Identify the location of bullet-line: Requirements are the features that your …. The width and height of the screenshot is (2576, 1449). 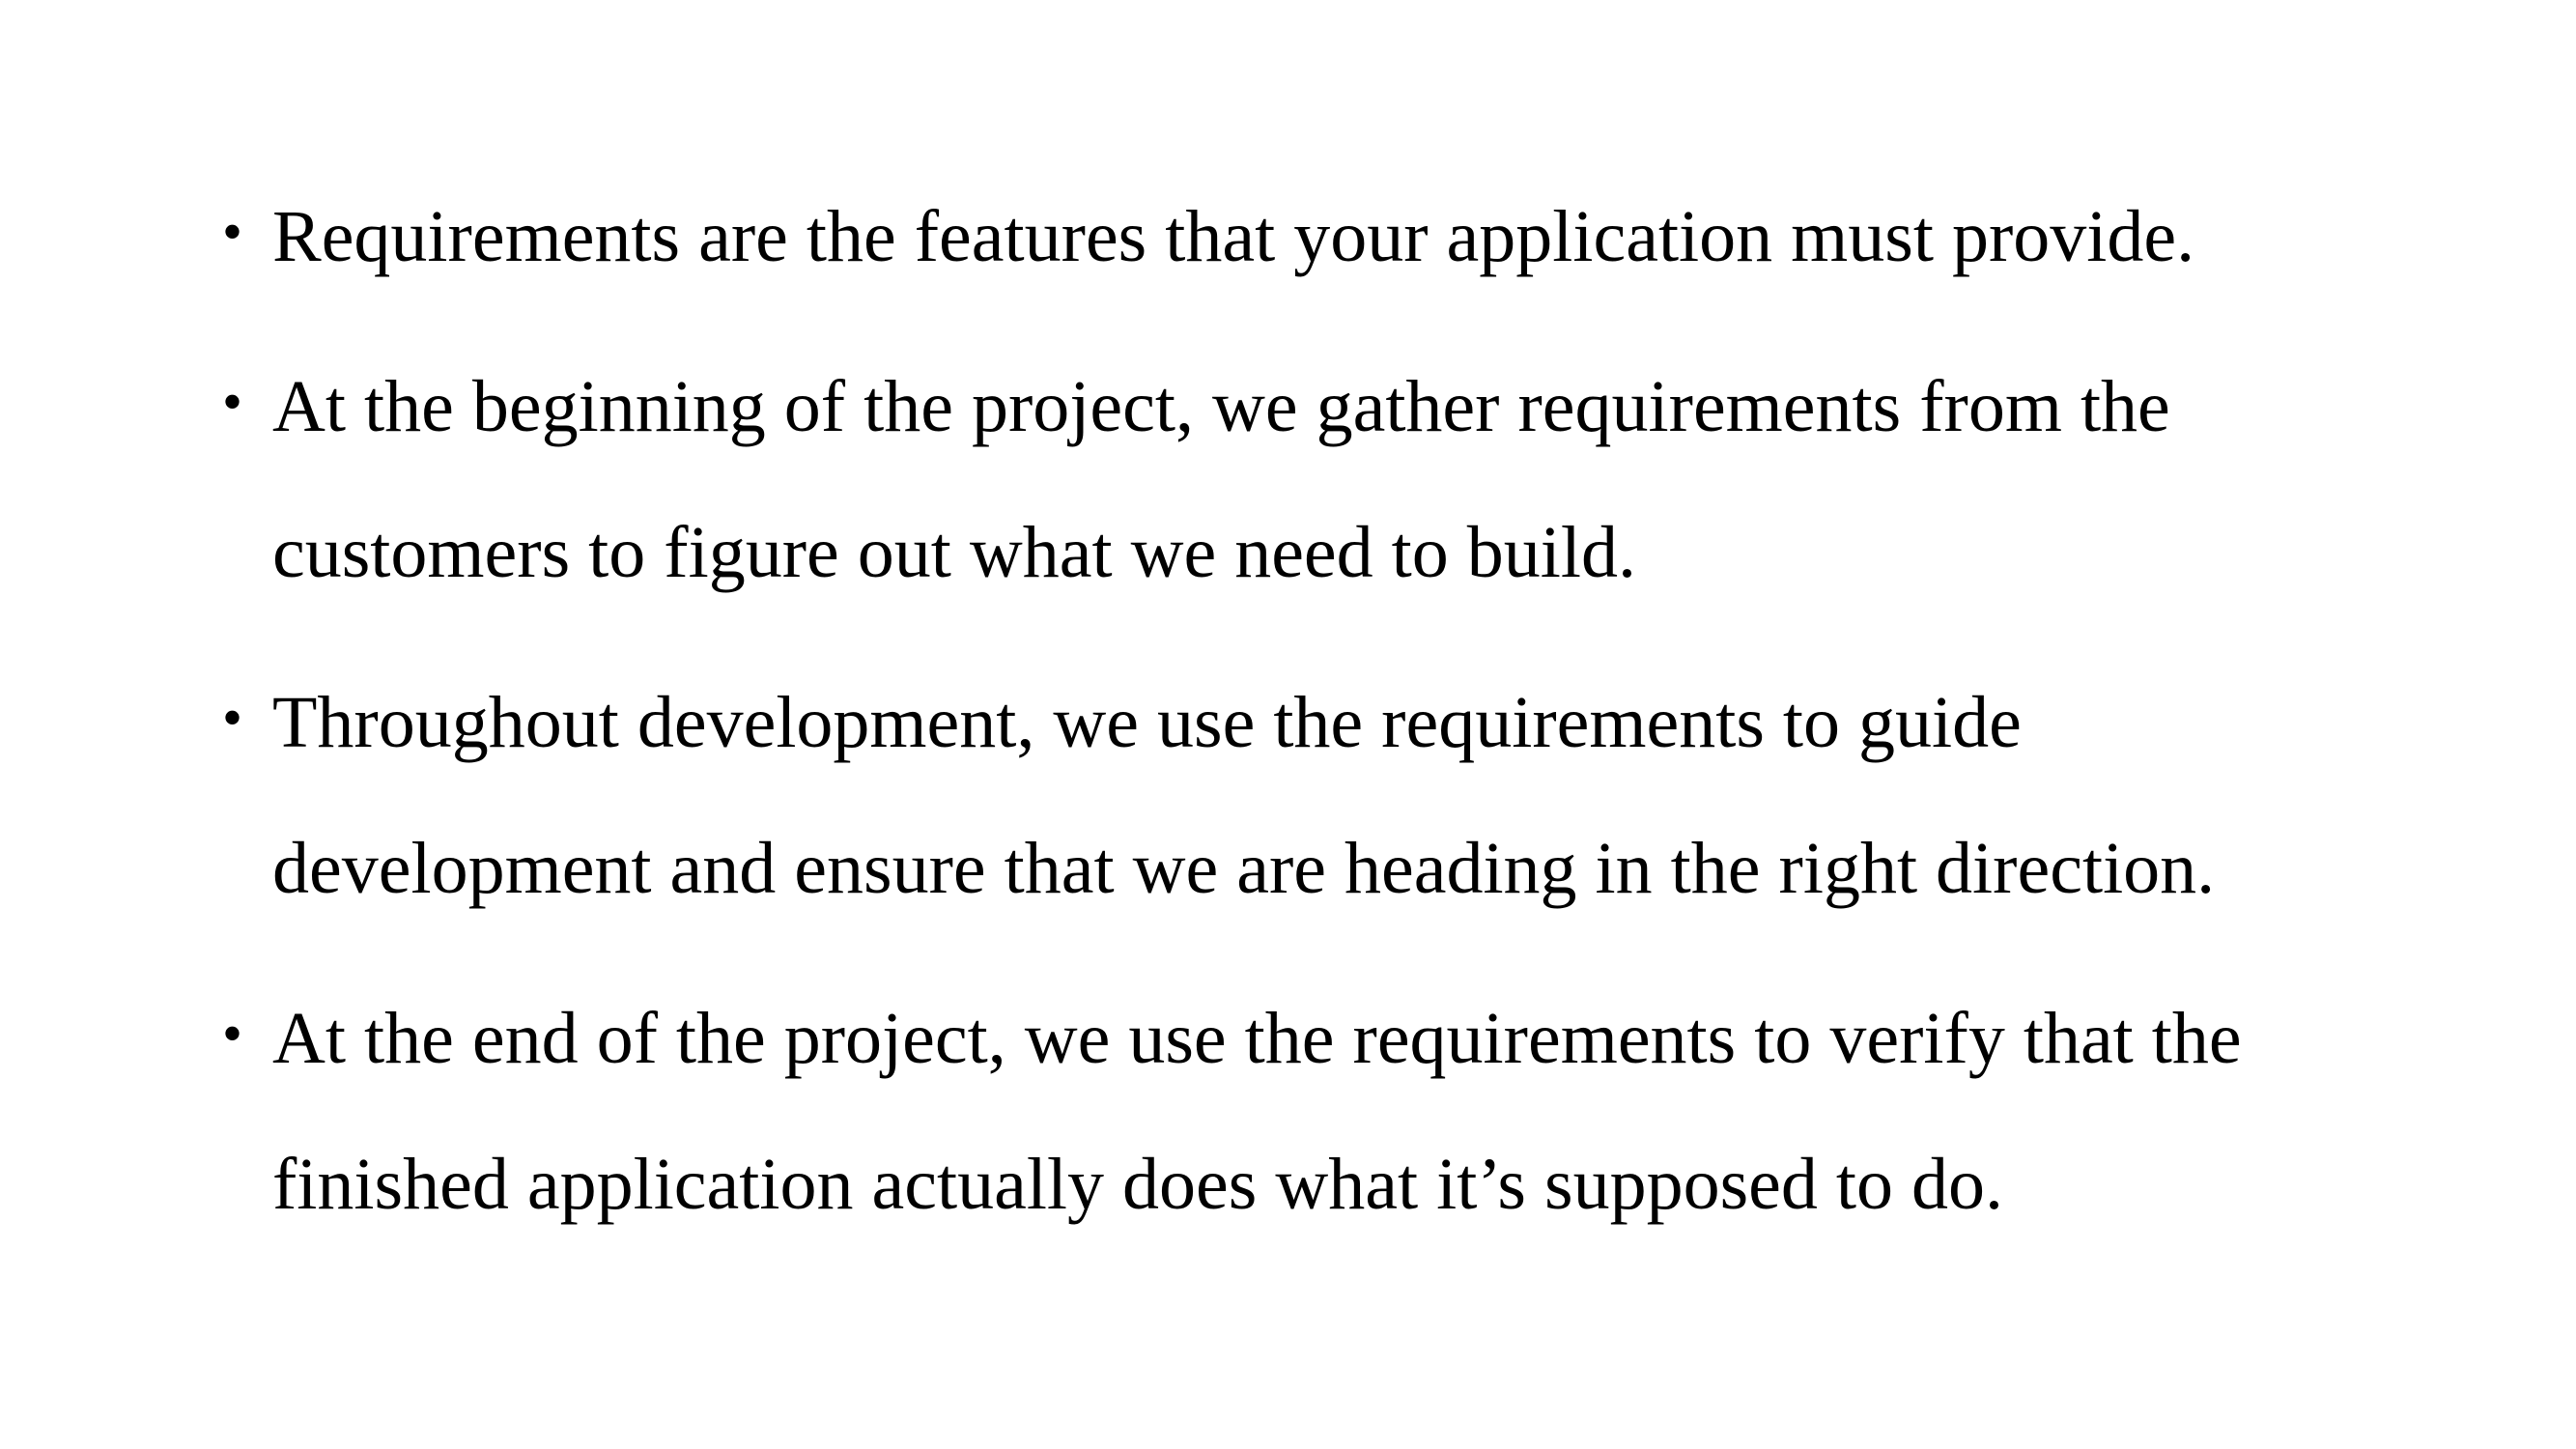
(1233, 236).